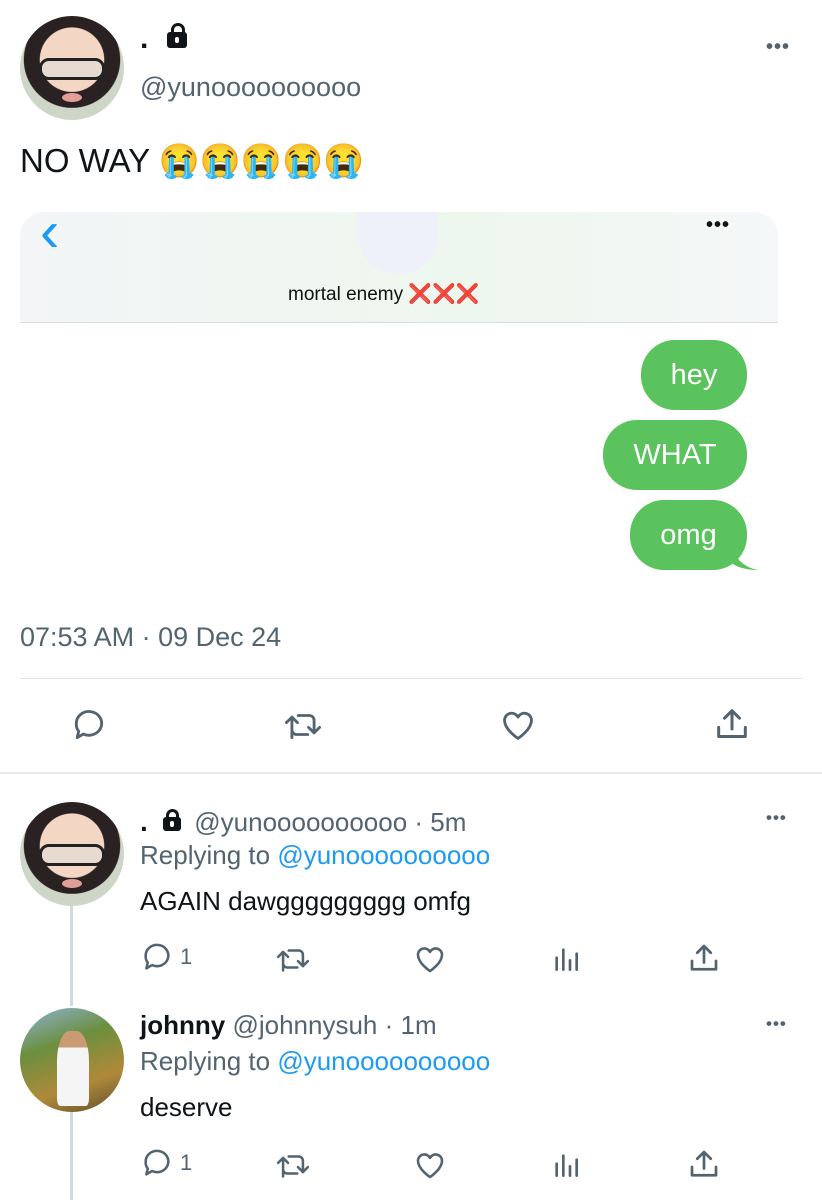  What do you see at coordinates (150, 637) in the screenshot?
I see `tweet-timestamp: 07:53 AM · 09 Dec 24` at bounding box center [150, 637].